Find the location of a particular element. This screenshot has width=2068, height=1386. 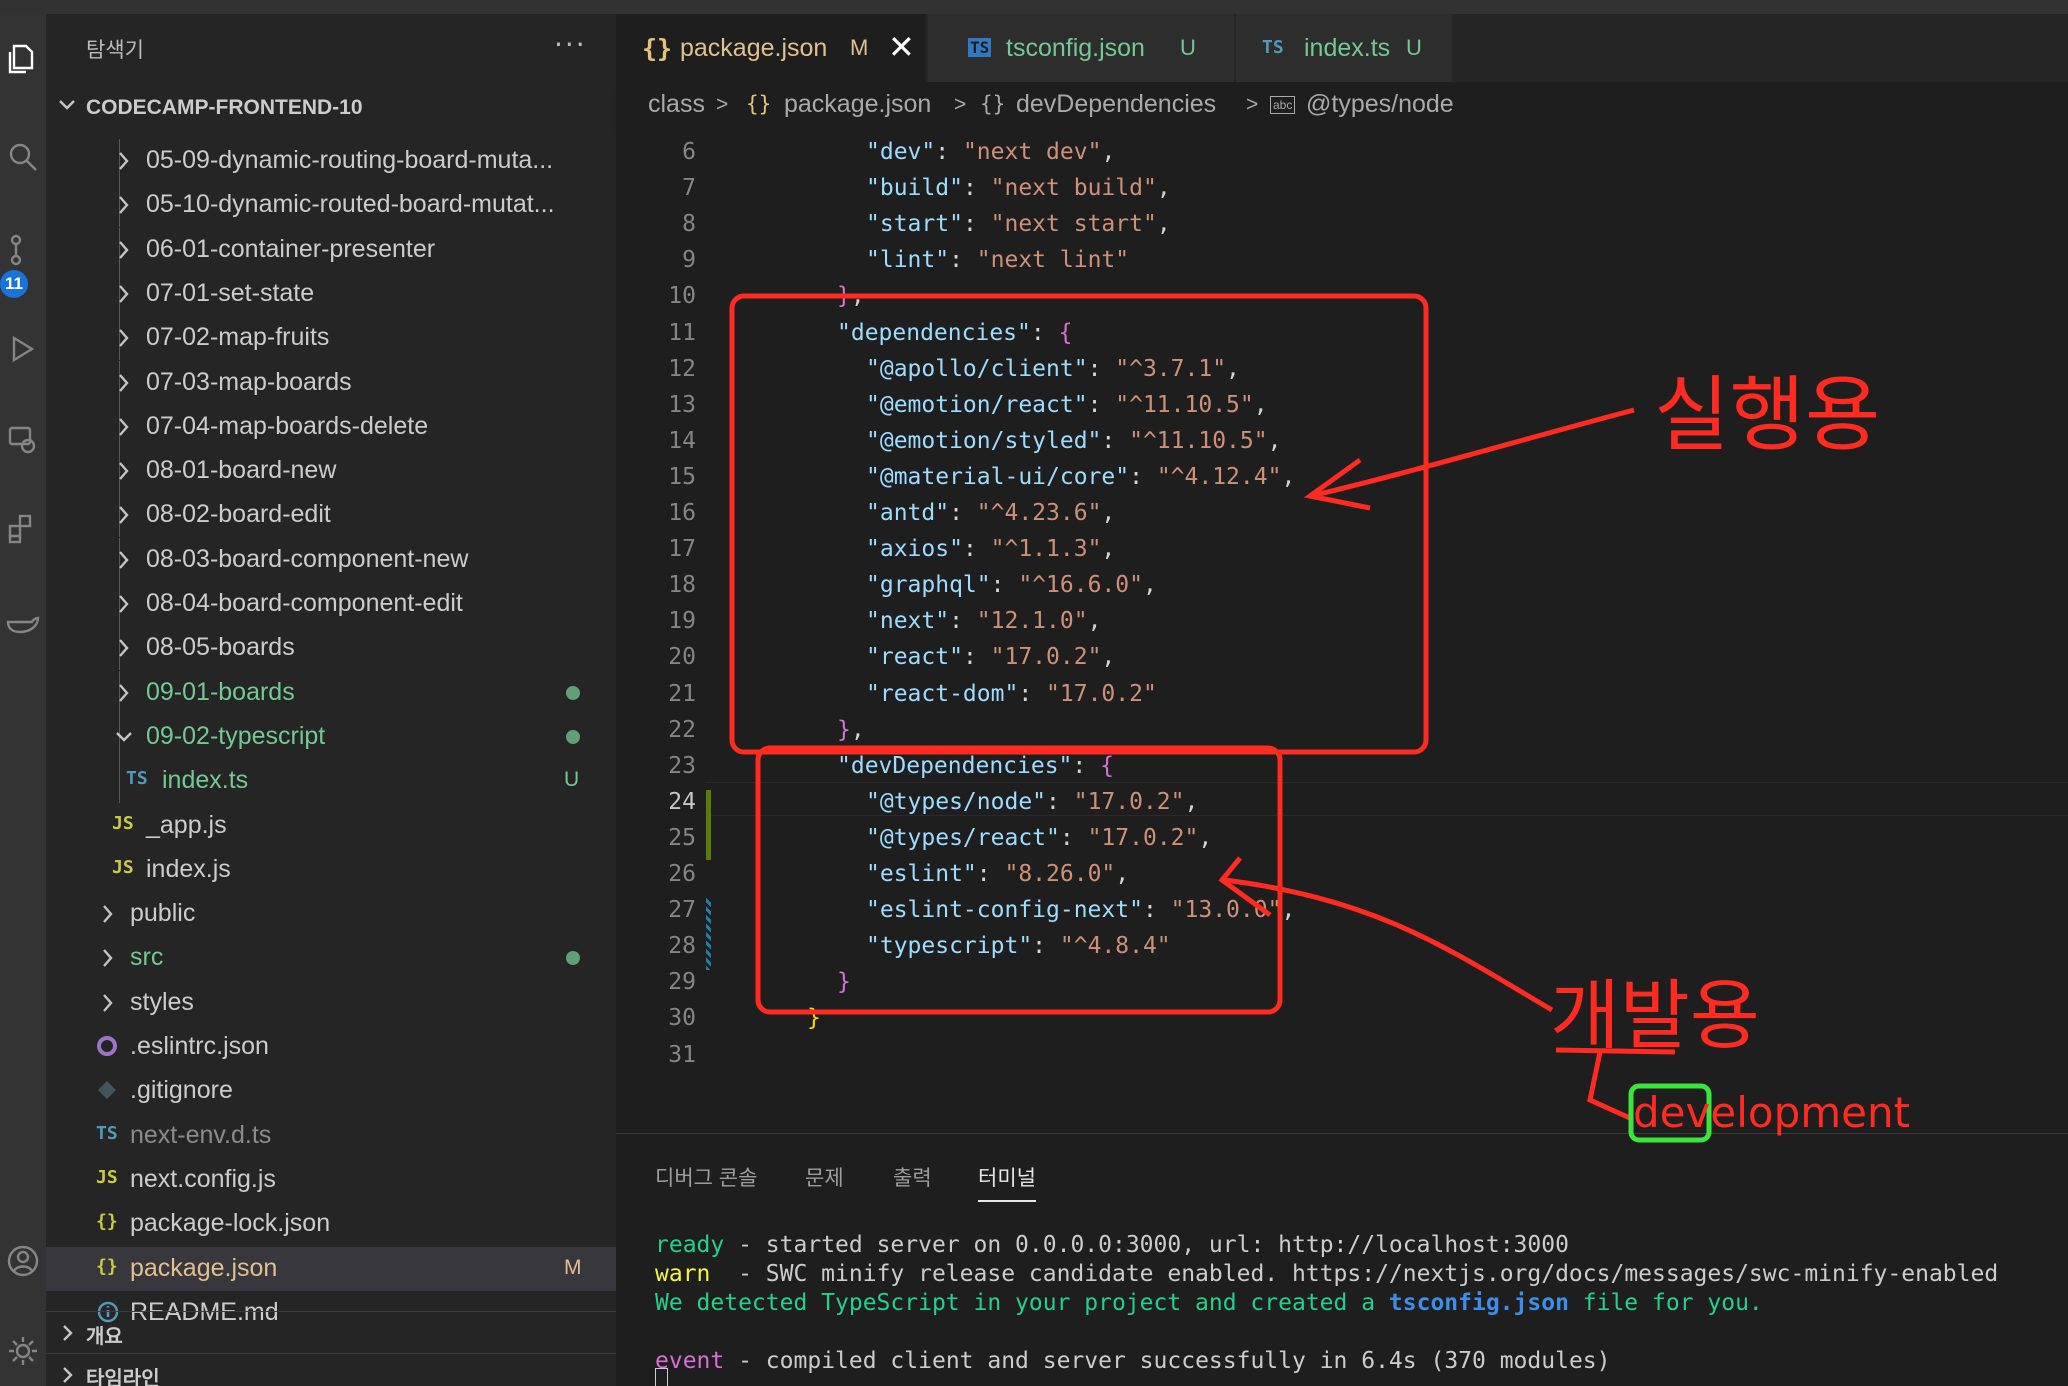

tree-item: 07-02-map-fruits is located at coordinates (331, 338).